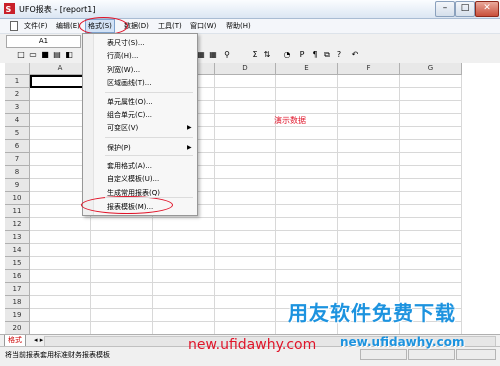 The height and width of the screenshot is (366, 500). What do you see at coordinates (369, 289) in the screenshot?
I see `cell-f17` at bounding box center [369, 289].